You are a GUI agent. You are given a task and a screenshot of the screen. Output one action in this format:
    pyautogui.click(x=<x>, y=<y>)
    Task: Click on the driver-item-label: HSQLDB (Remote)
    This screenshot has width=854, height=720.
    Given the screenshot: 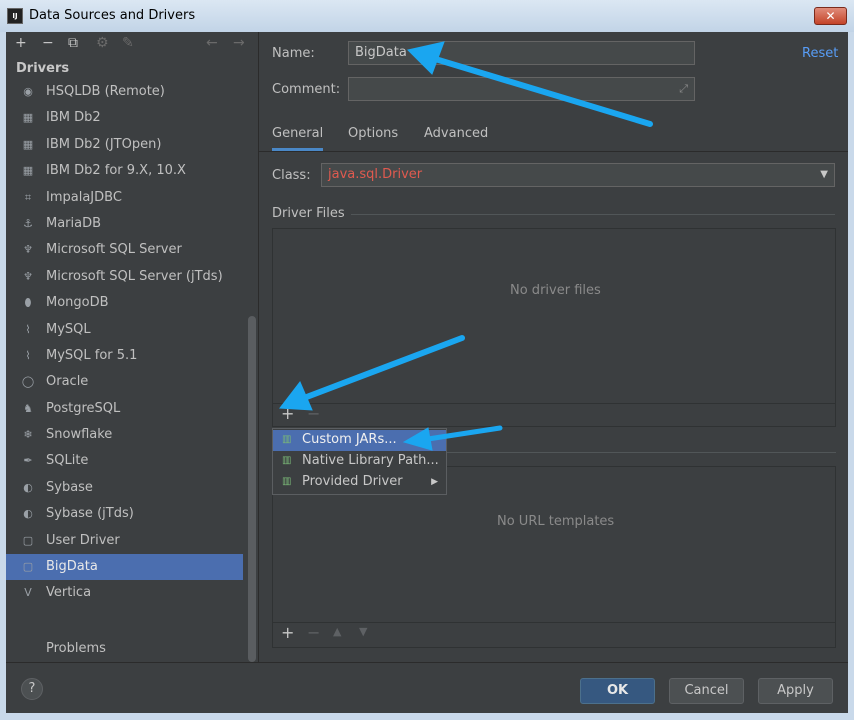 What is the action you would take?
    pyautogui.click(x=105, y=91)
    